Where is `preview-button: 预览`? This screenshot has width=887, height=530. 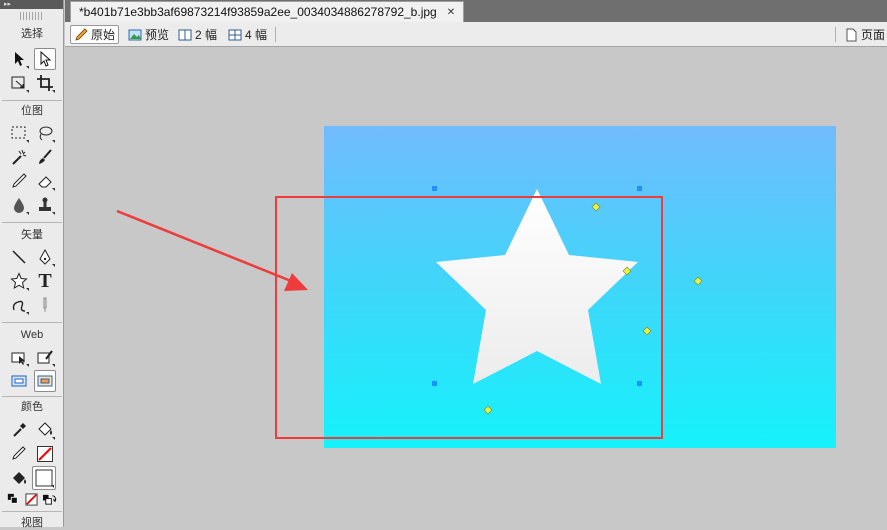
preview-button: 预览 is located at coordinates (148, 34).